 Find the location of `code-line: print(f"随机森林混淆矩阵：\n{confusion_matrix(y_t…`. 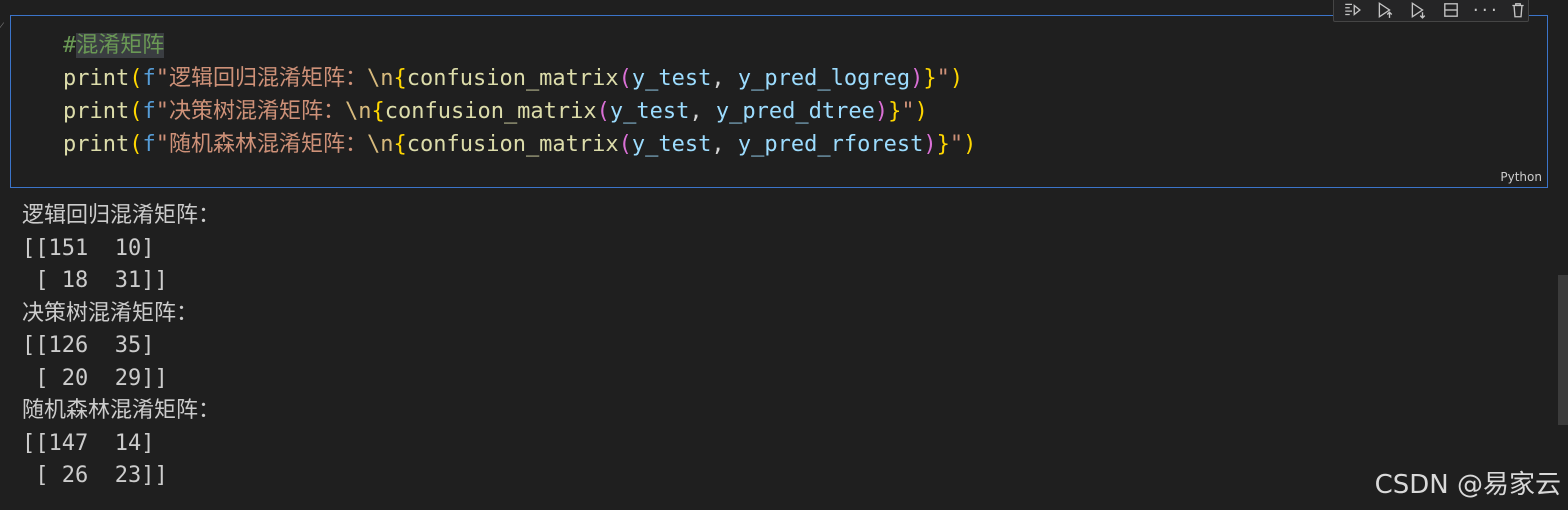

code-line: print(f"随机森林混淆矩阵：\n{confusion_matrix(y_t… is located at coordinates (519, 144).